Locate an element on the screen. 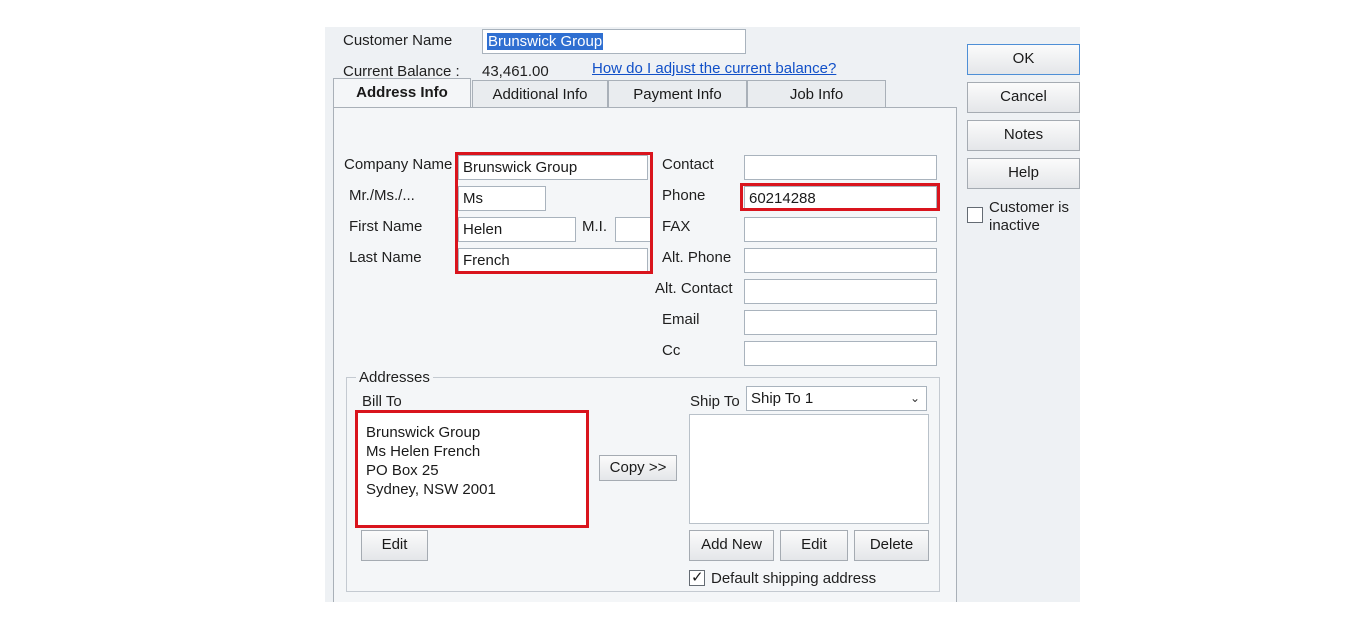 The height and width of the screenshot is (629, 1366). checkmark-icon: ✓ is located at coordinates (697, 577).